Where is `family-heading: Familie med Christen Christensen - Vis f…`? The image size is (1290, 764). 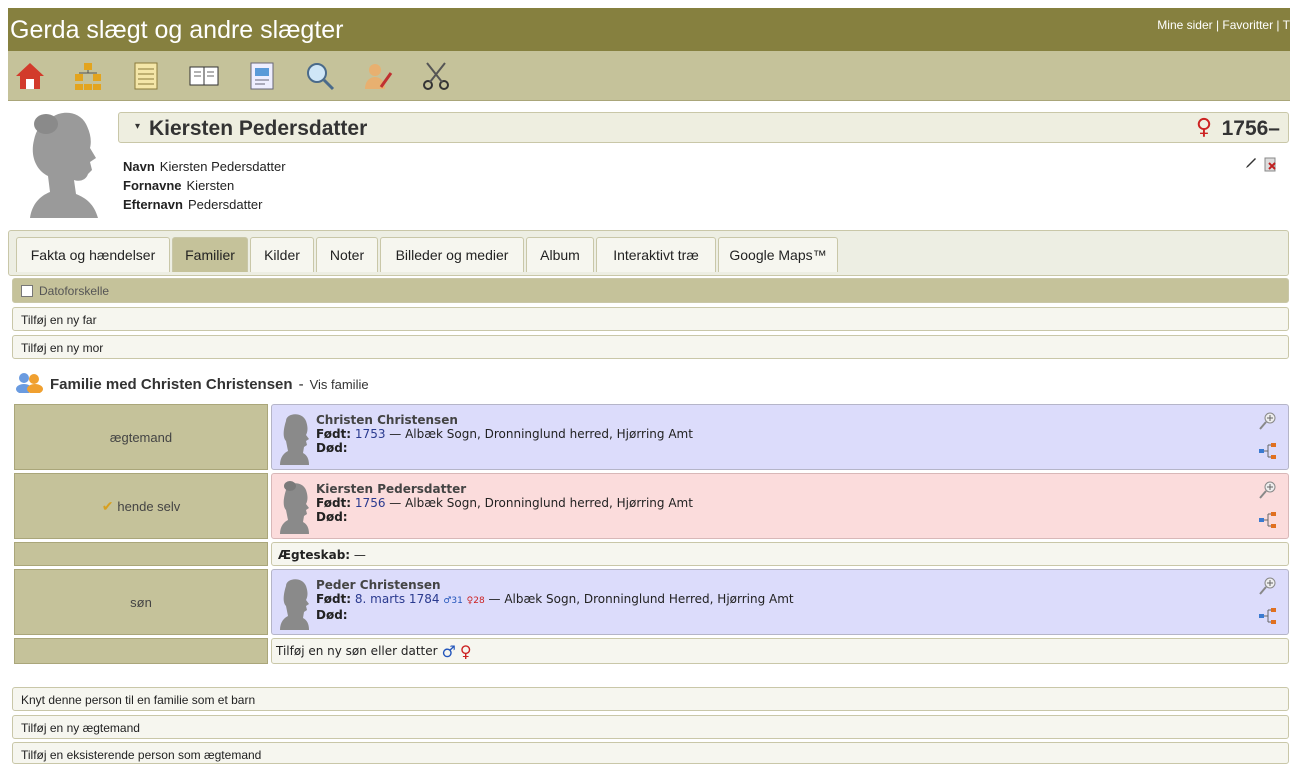
family-heading: Familie med Christen Christensen - Vis f… is located at coordinates (191, 384).